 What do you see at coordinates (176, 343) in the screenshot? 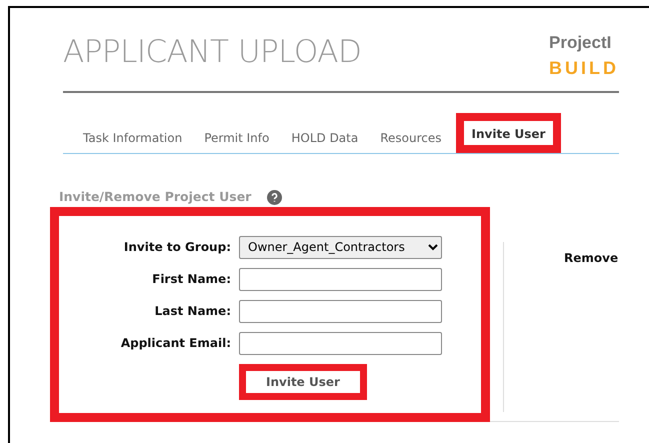
I see `field-label: Applicant Email:` at bounding box center [176, 343].